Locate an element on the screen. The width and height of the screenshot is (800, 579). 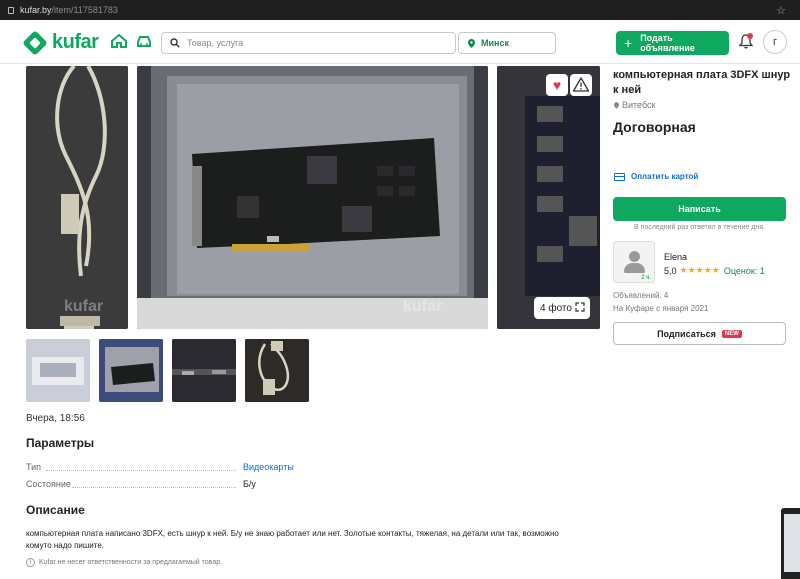
heart-icon: ♥ is located at coordinates (557, 85).